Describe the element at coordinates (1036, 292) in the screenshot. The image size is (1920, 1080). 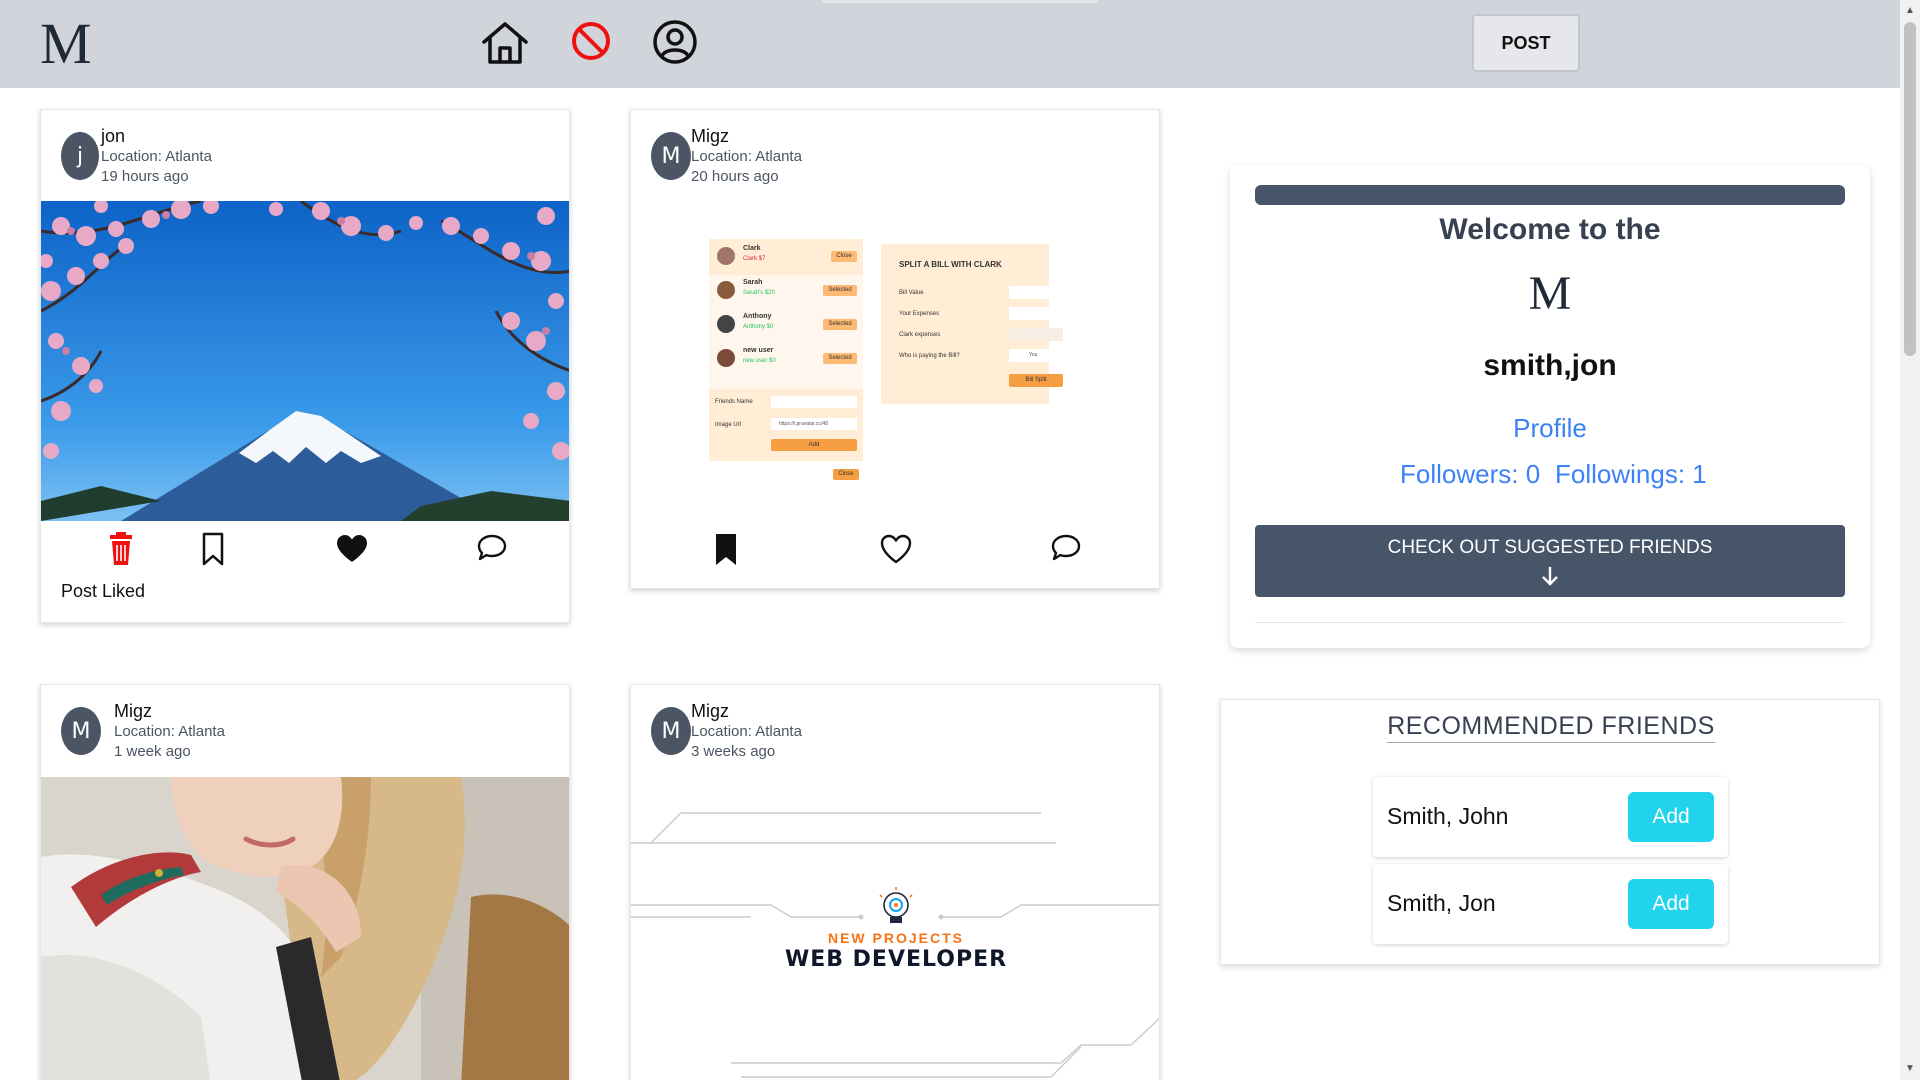
I see `bill-value-field` at that location.